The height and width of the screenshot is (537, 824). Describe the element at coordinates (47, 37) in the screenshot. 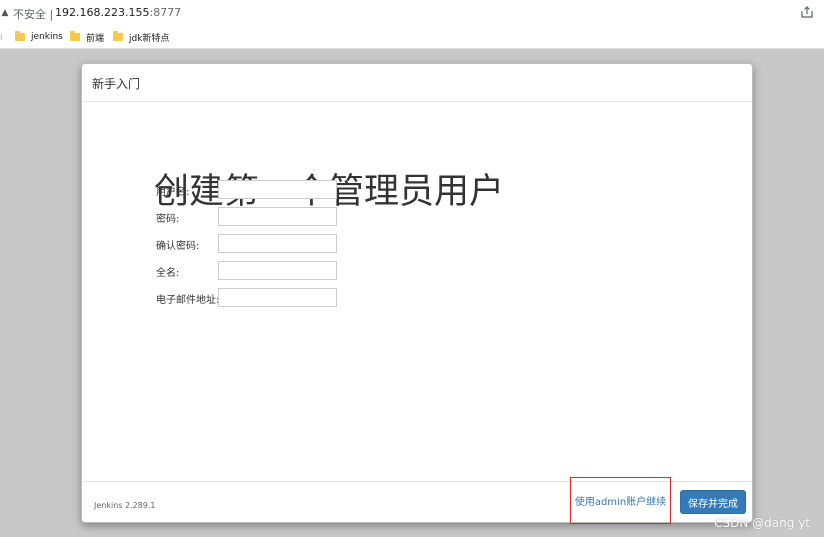

I see `bookmark-label: jenkins` at that location.